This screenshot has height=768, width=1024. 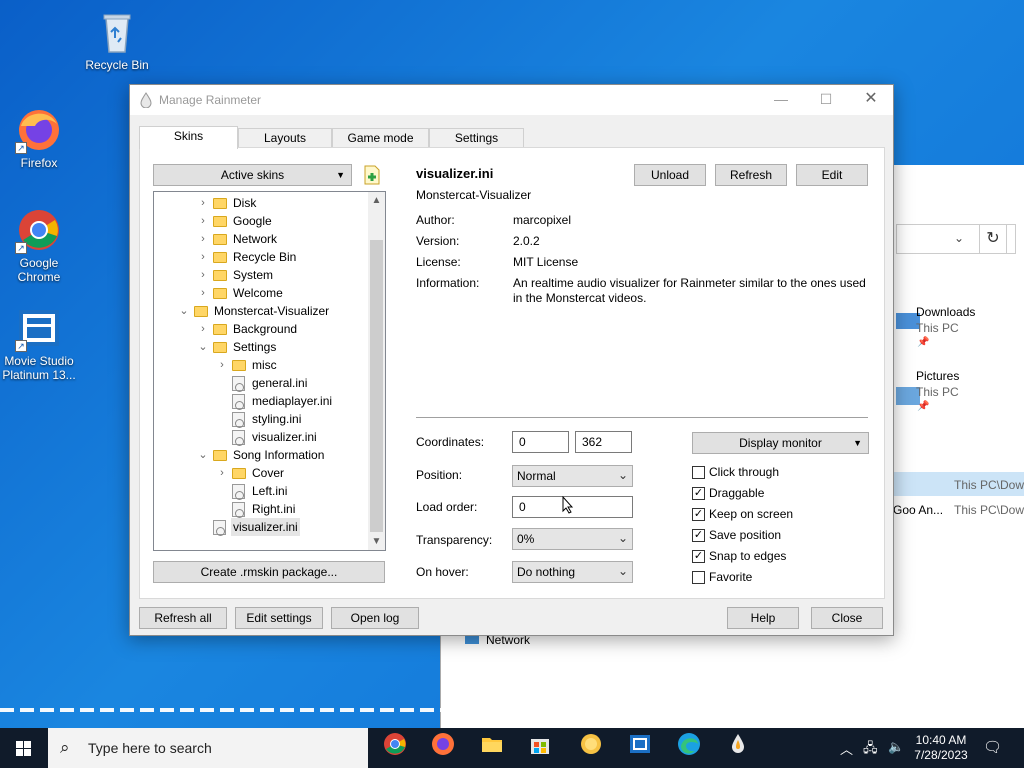 I want to click on position-select: Normal ⌄, so click(x=572, y=476).